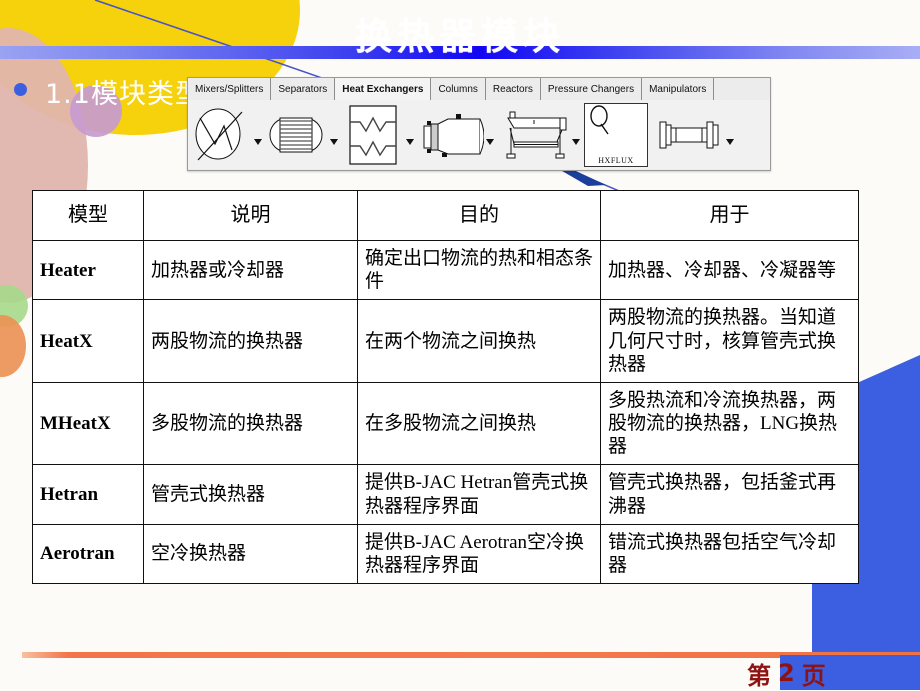  Describe the element at coordinates (729, 341) in the screenshot. I see `cell-usage: 两股物流的换热器。当知道几何尺寸时，核算管壳式换热器` at that location.